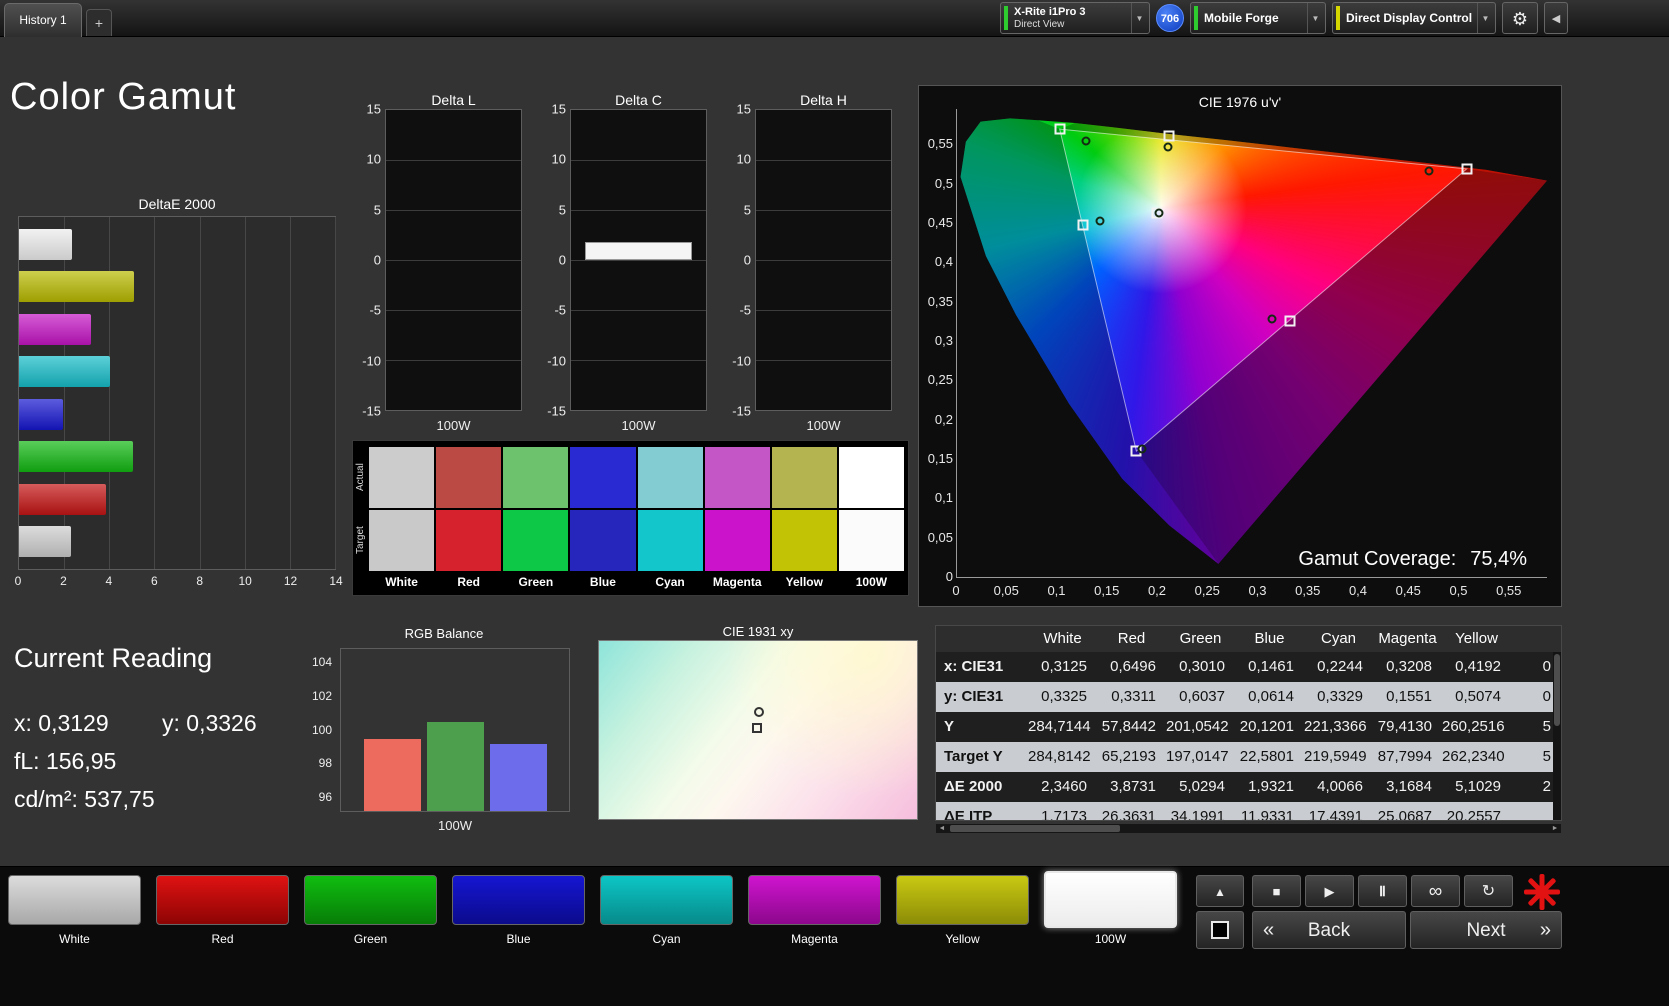 Image resolution: width=1669 pixels, height=1006 pixels. What do you see at coordinates (1435, 891) in the screenshot?
I see `continuous-button: ∞` at bounding box center [1435, 891].